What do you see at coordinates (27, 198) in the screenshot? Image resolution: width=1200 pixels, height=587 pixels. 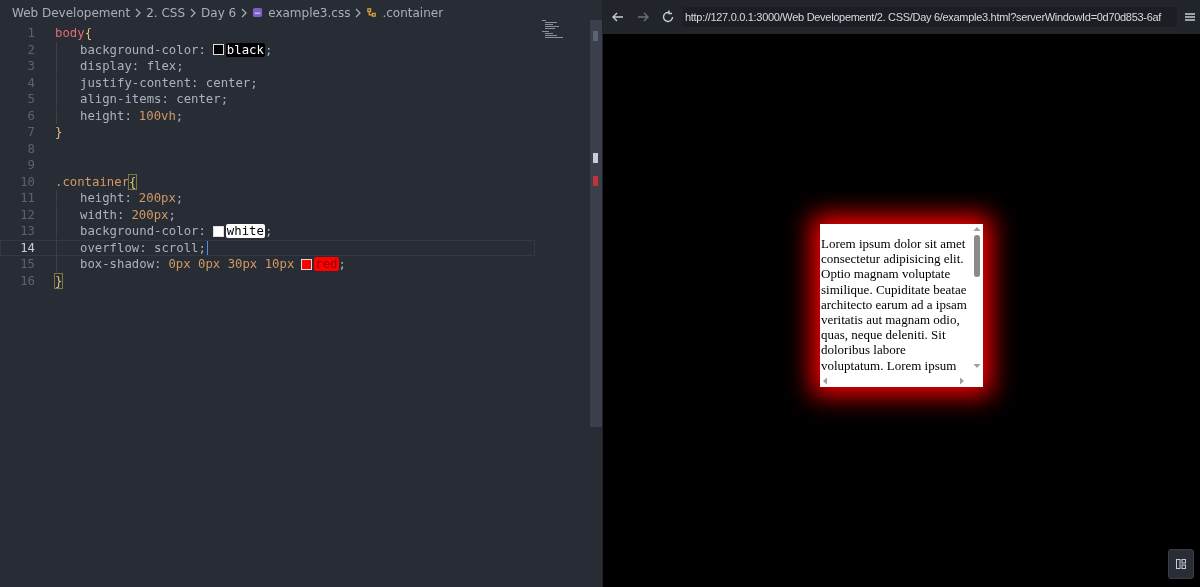 I see `line-number: 11` at bounding box center [27, 198].